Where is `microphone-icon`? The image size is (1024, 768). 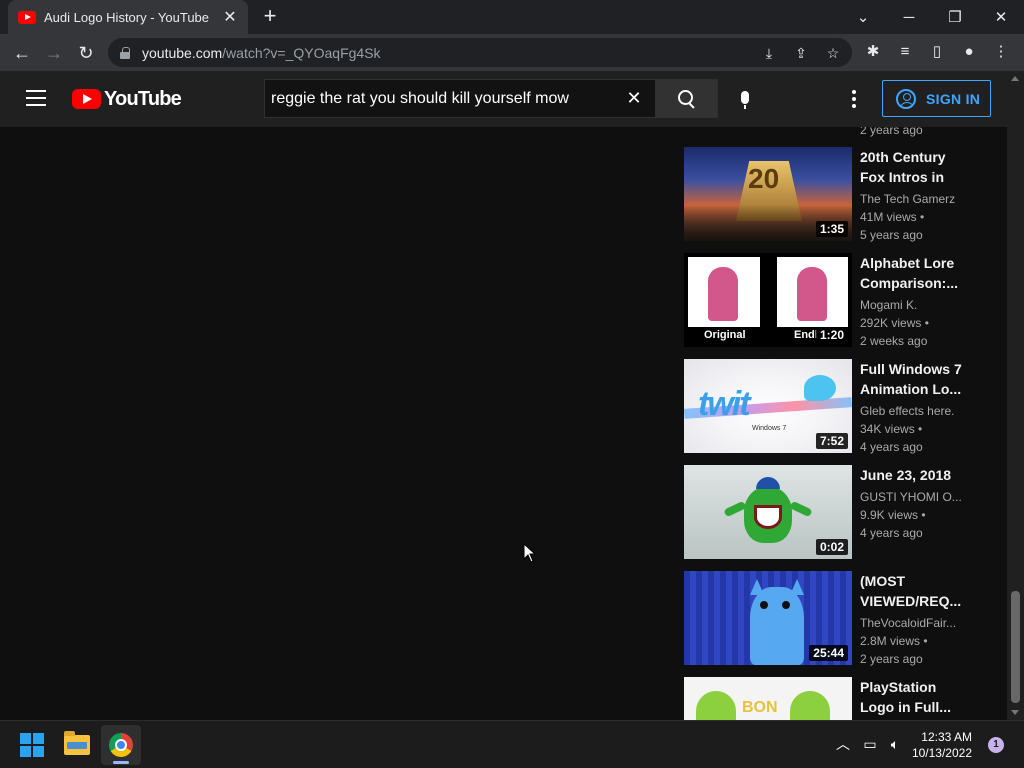
microphone-icon is located at coordinates (745, 100).